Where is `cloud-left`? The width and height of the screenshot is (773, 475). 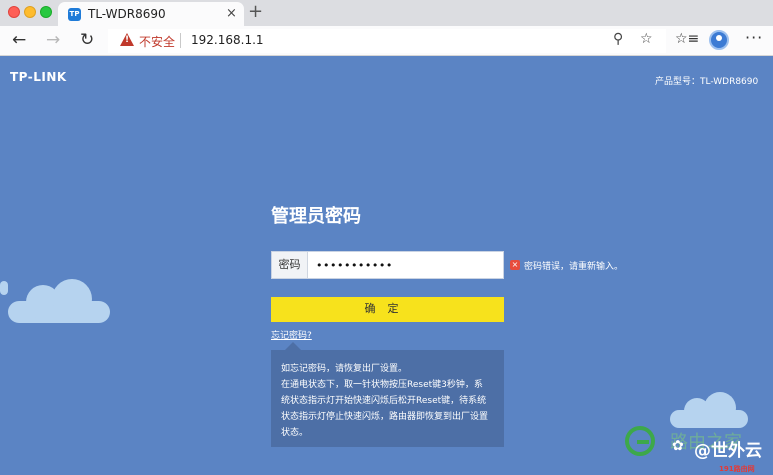
cloud-left is located at coordinates (59, 301).